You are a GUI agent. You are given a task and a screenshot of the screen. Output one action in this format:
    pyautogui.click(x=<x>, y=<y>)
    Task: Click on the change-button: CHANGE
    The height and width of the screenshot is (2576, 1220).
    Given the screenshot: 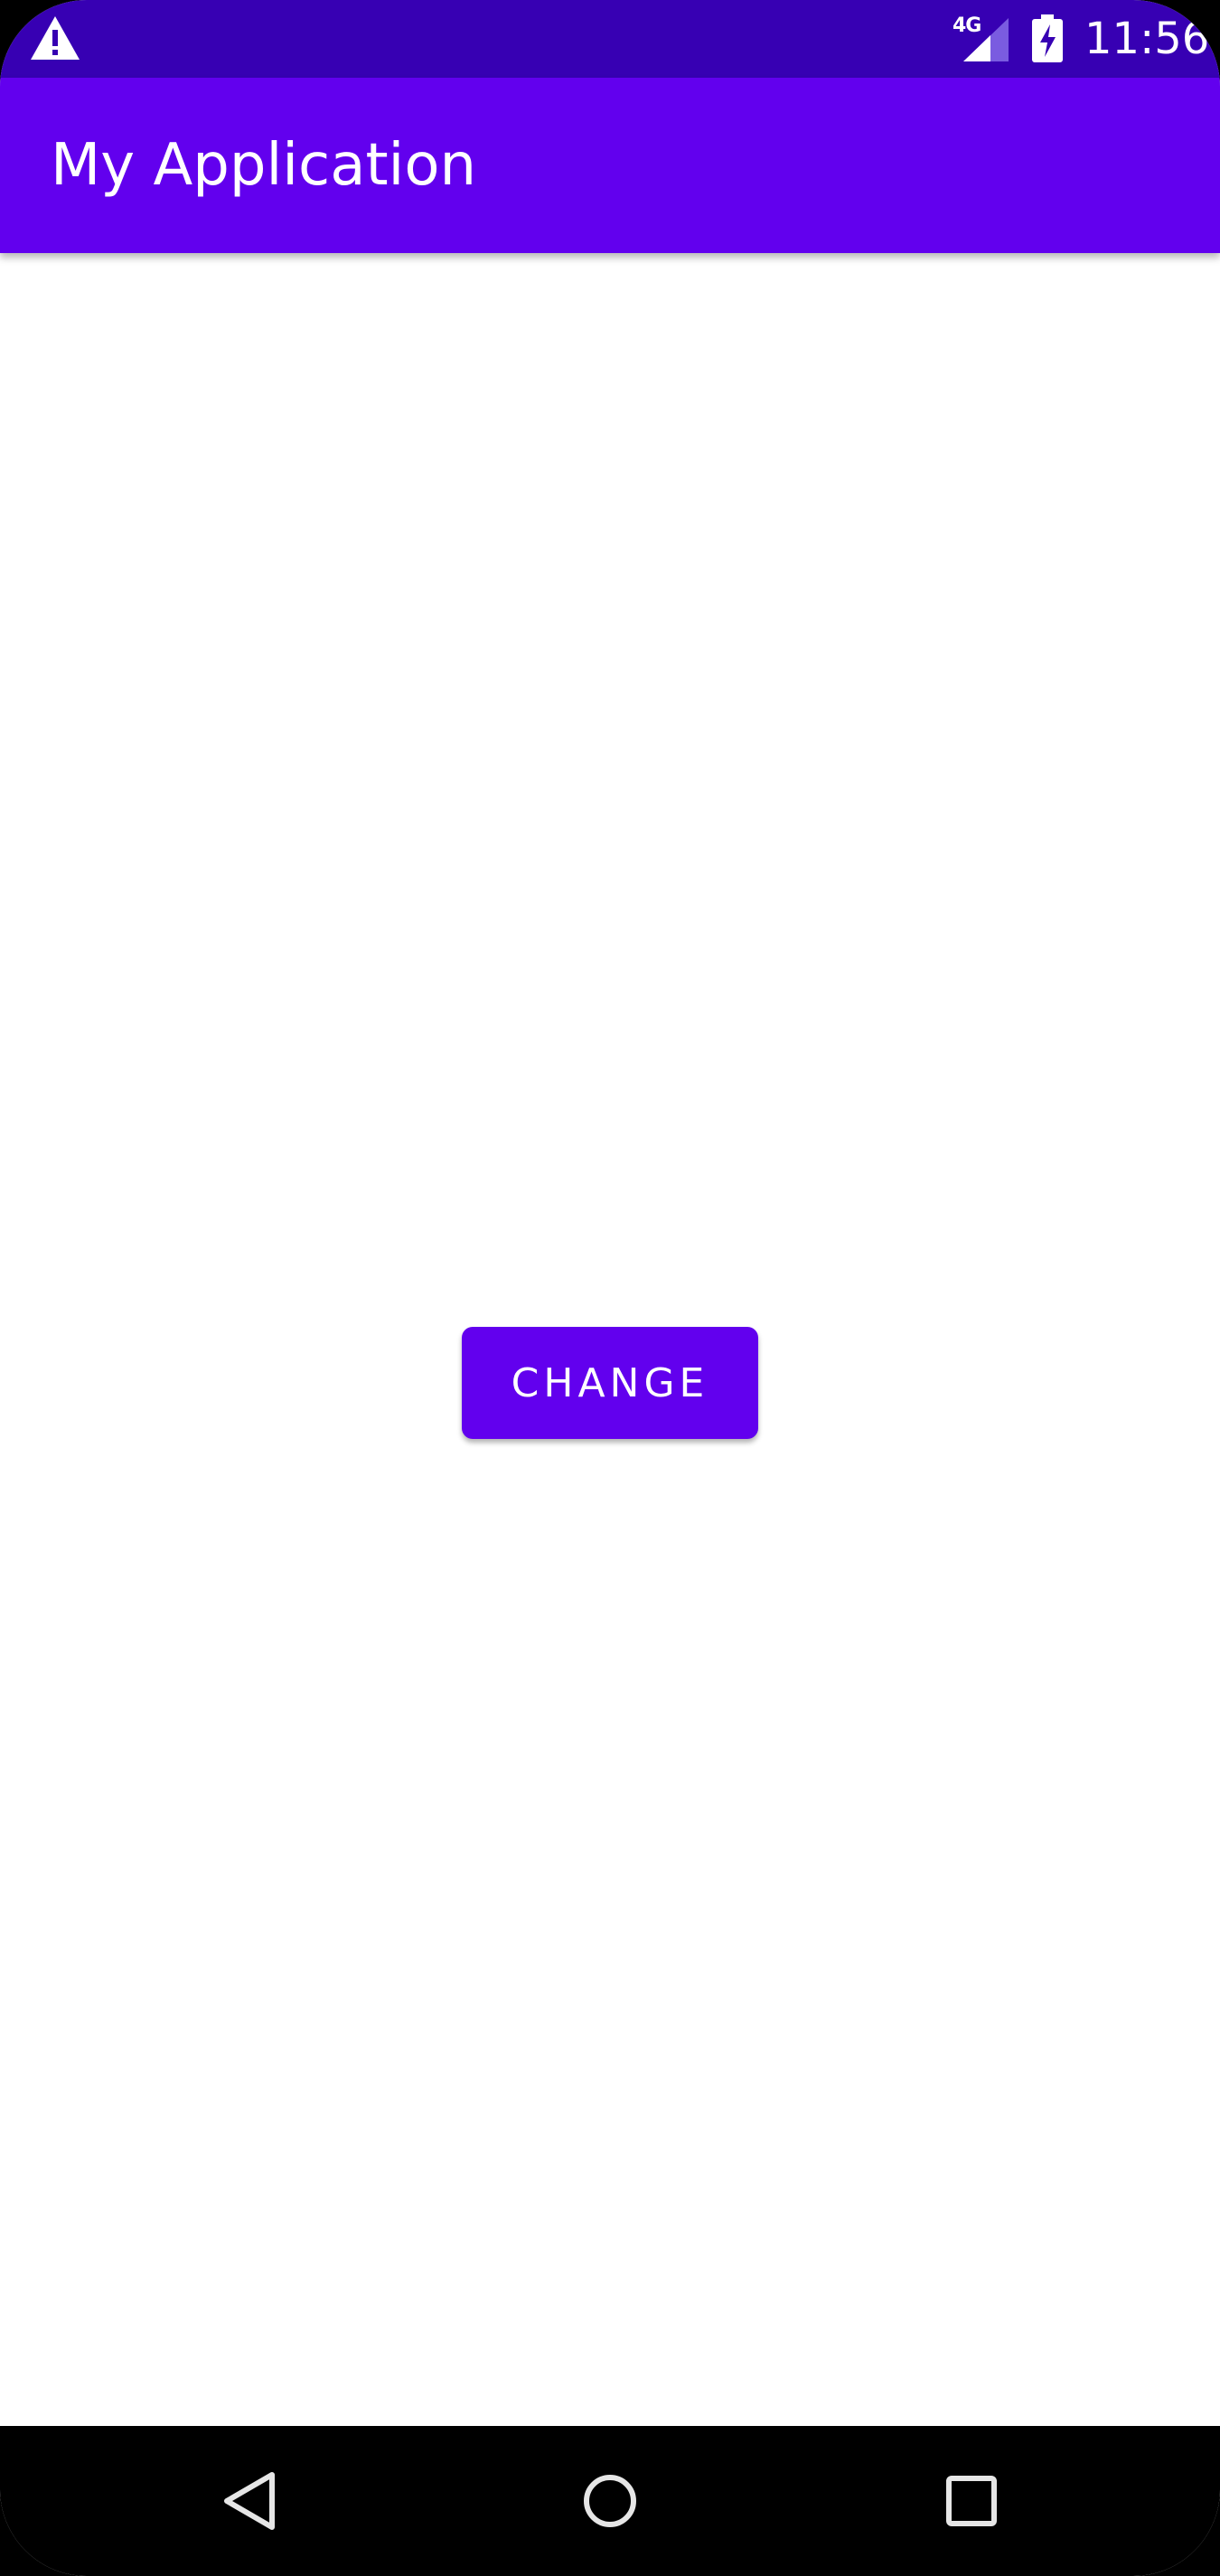 What is the action you would take?
    pyautogui.click(x=610, y=1383)
    